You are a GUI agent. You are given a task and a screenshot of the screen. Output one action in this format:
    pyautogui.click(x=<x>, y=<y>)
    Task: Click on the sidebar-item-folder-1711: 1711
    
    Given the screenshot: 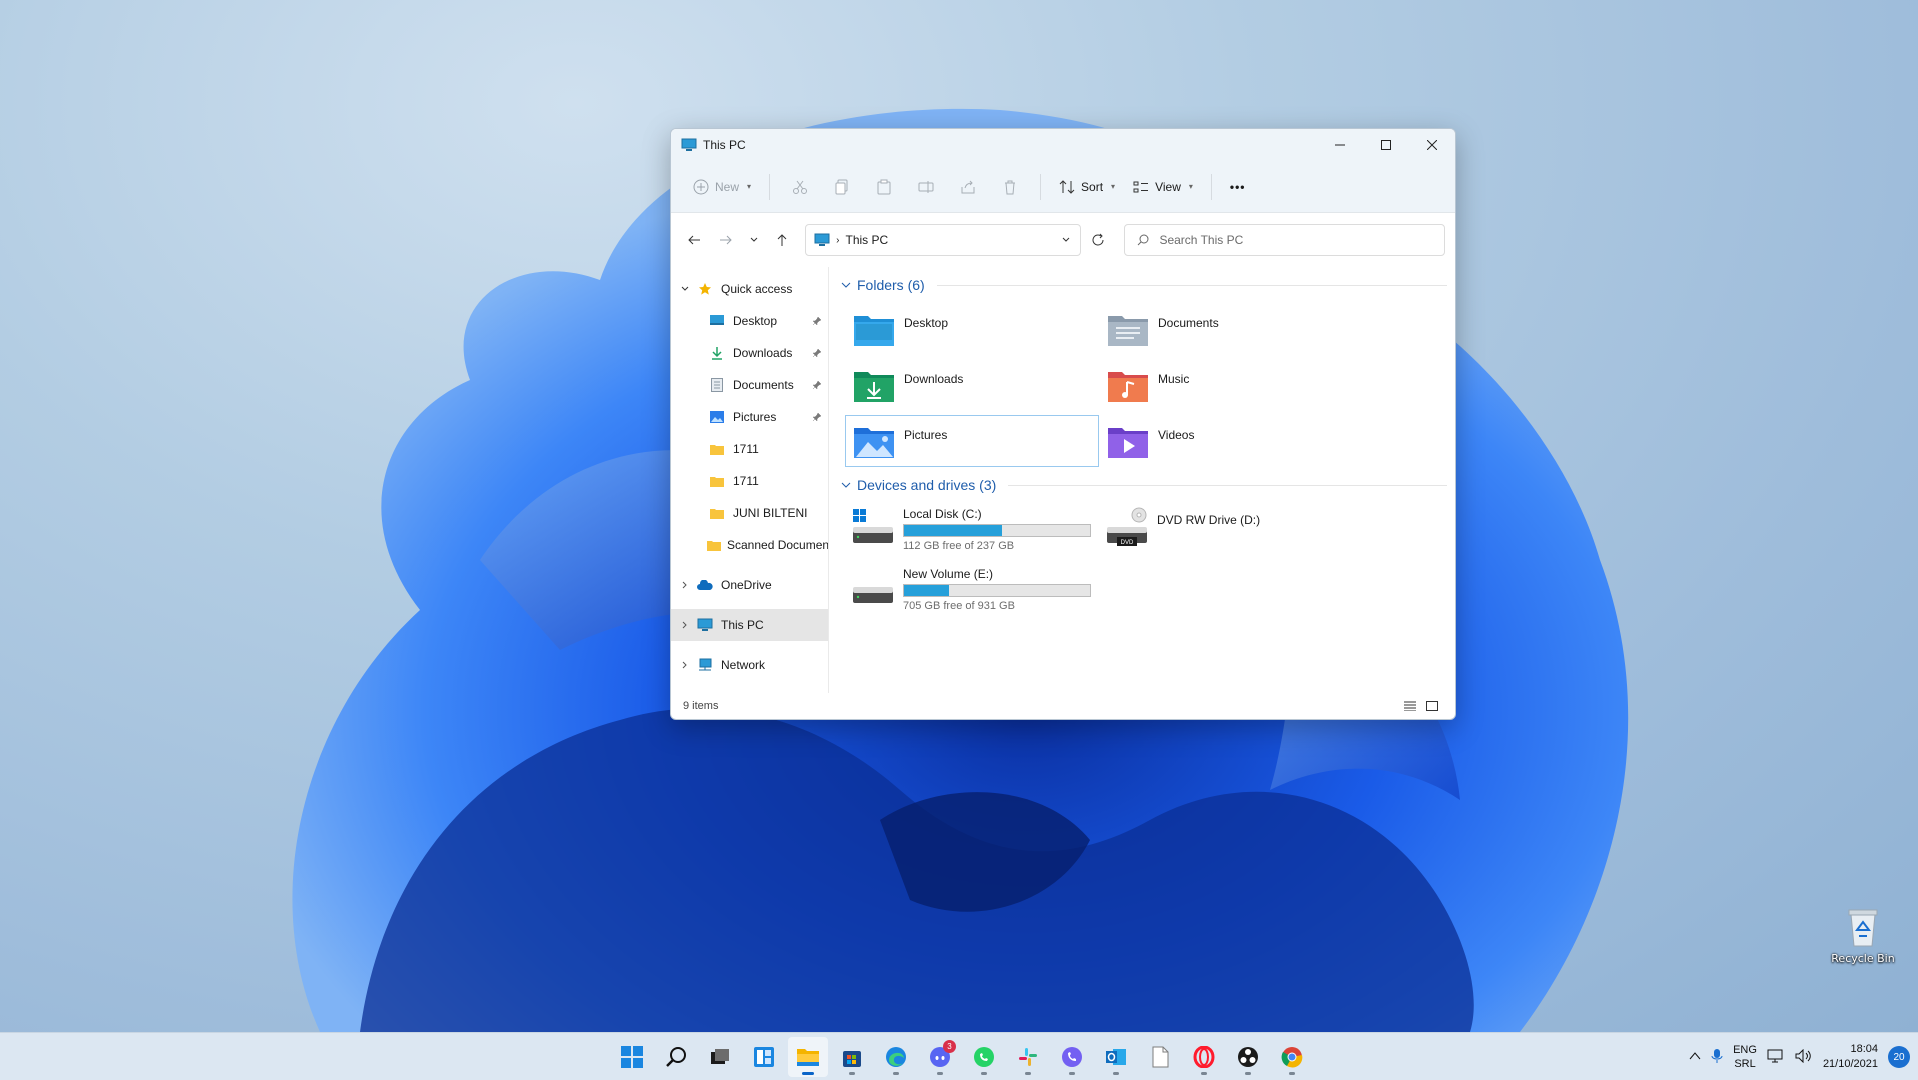 What is the action you would take?
    pyautogui.click(x=749, y=449)
    